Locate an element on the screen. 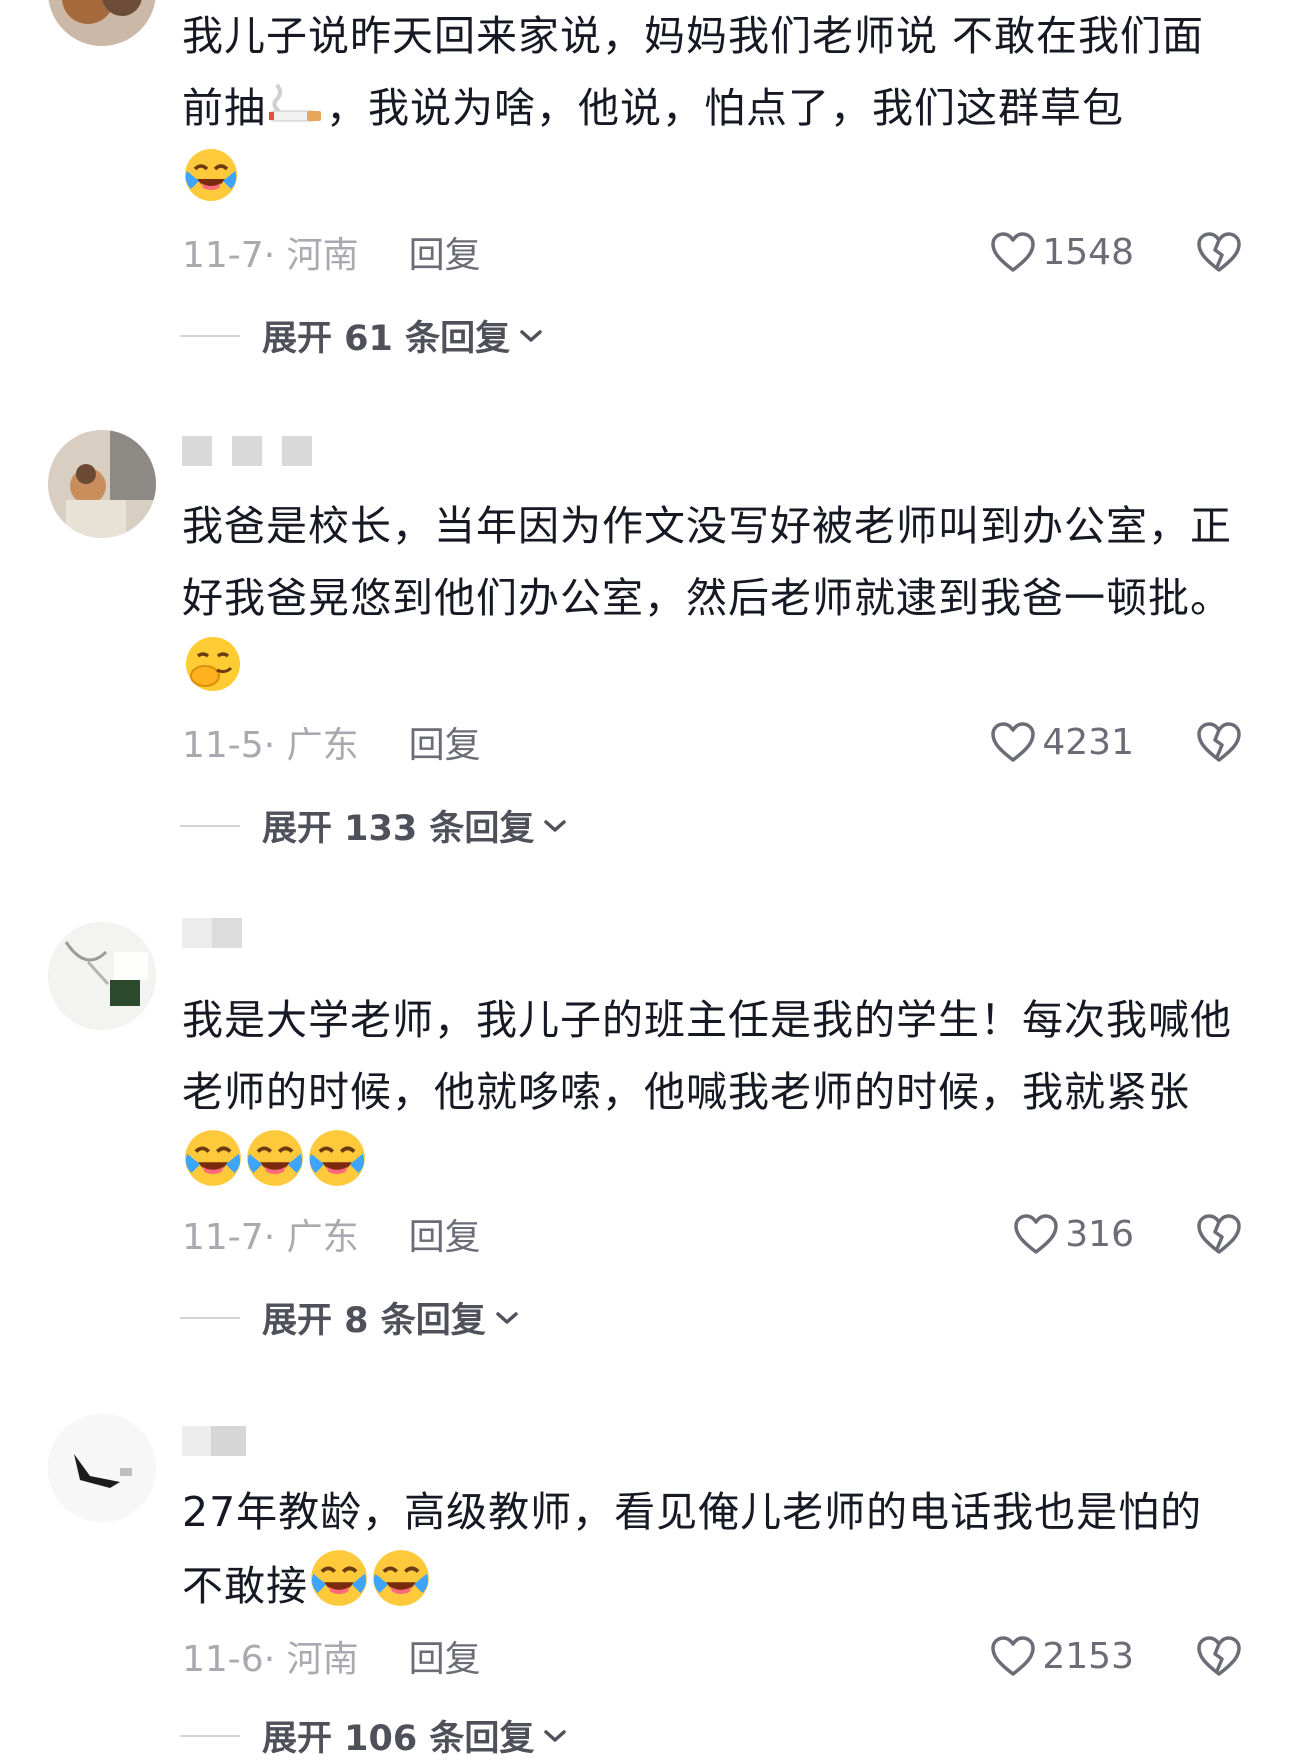  comment-date: 11-5· 广东 is located at coordinates (270, 745).